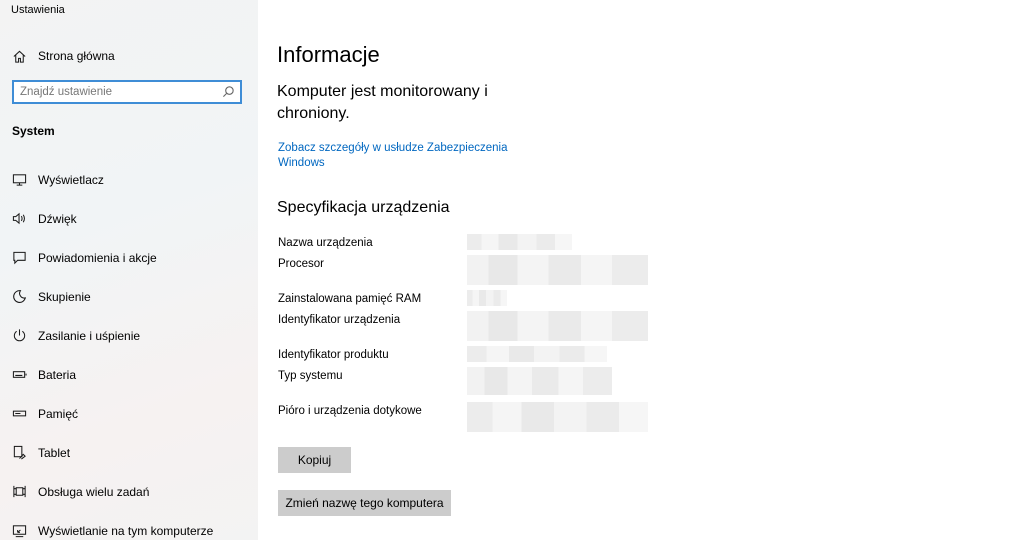 The image size is (1024, 560). I want to click on rename-pc-button: Zmień nazwę tego komputera, so click(364, 503).